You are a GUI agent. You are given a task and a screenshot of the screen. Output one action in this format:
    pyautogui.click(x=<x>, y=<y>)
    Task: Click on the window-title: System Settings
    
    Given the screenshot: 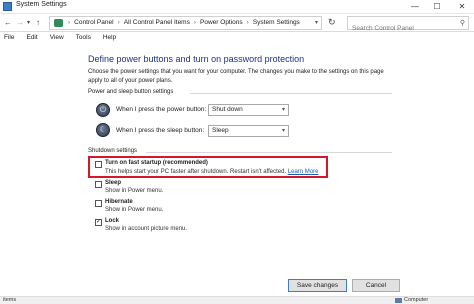 What is the action you would take?
    pyautogui.click(x=41, y=4)
    